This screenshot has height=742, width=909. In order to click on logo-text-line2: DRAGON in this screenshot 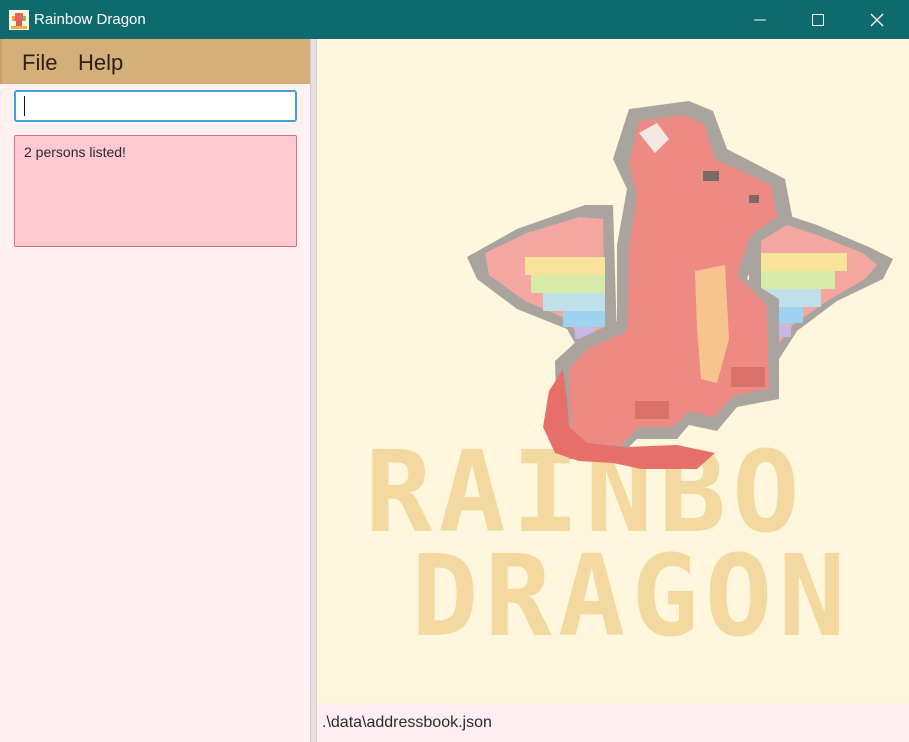, I will do `click(631, 597)`.